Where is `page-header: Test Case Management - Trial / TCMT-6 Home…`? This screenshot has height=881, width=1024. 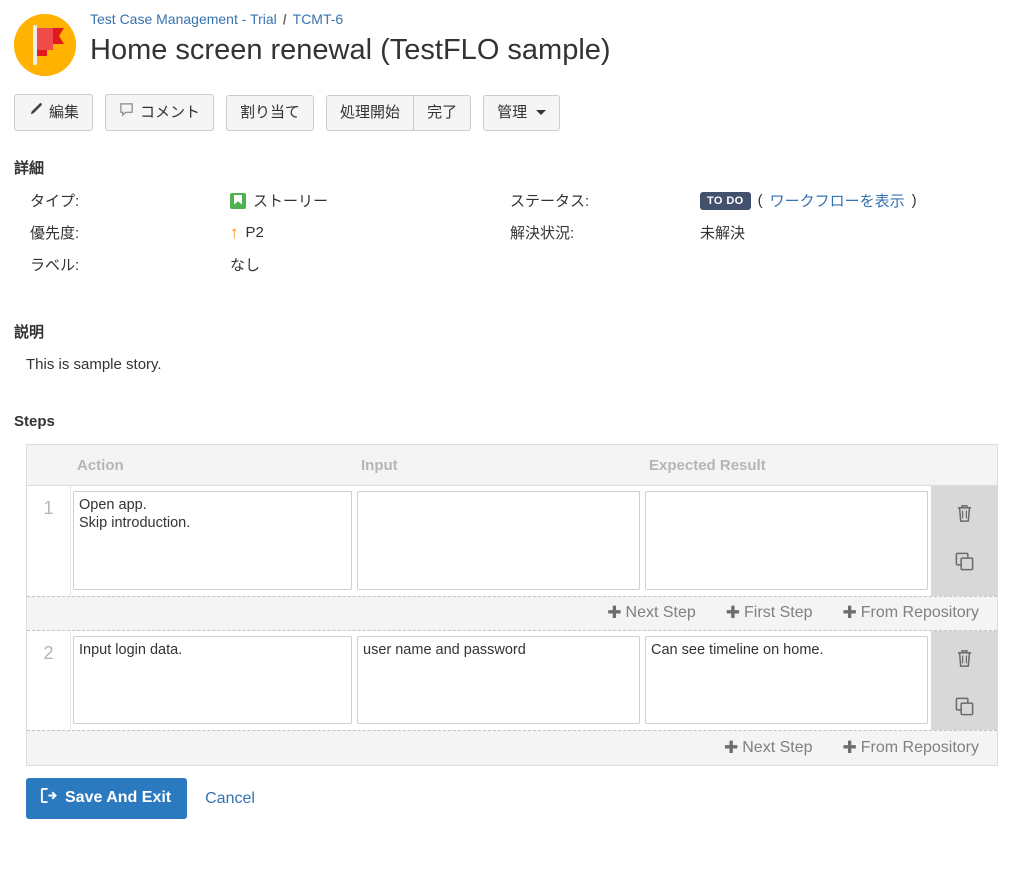 page-header: Test Case Management - Trial / TCMT-6 Home… is located at coordinates (512, 38).